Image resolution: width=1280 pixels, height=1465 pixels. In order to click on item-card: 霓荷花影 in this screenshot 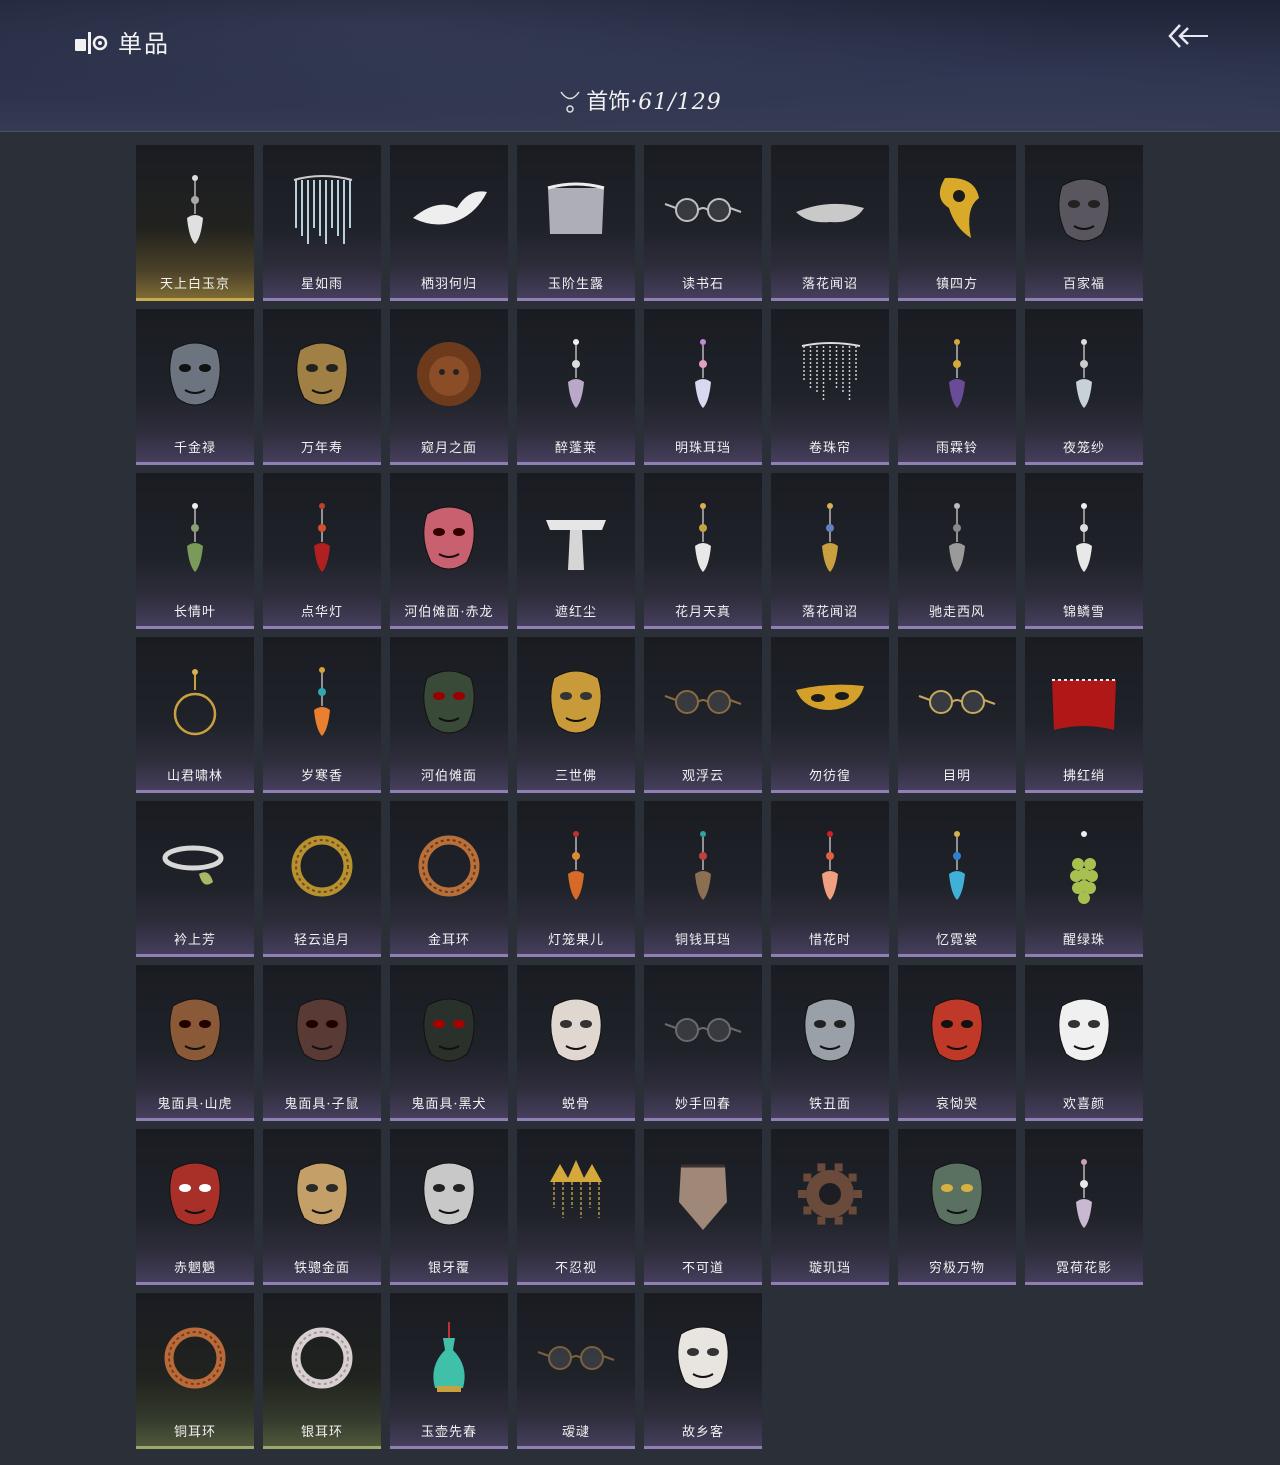, I will do `click(1084, 1207)`.